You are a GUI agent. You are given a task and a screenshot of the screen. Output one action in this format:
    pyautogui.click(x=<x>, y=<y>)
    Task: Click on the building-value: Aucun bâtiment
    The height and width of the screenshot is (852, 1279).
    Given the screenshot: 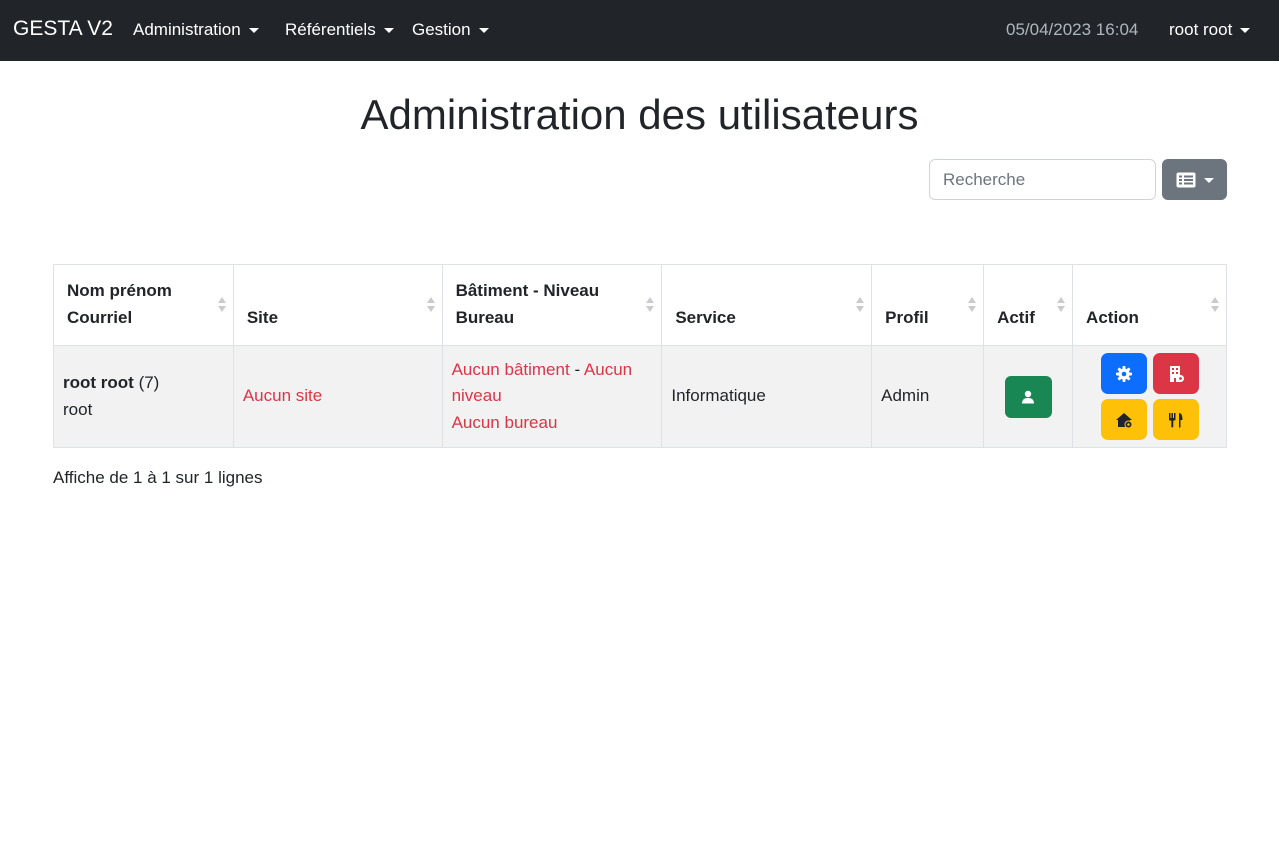 What is the action you would take?
    pyautogui.click(x=510, y=369)
    